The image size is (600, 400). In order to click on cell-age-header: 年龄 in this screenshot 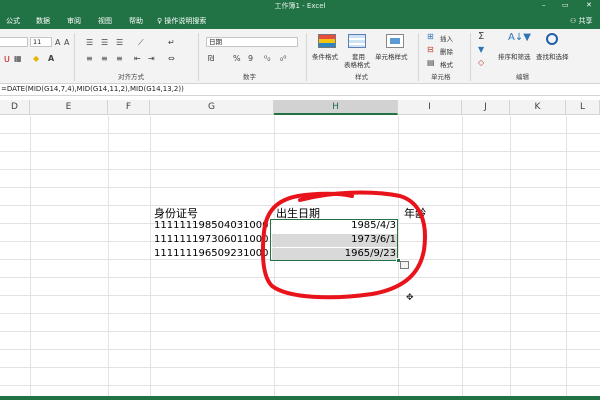, I will do `click(430, 212)`.